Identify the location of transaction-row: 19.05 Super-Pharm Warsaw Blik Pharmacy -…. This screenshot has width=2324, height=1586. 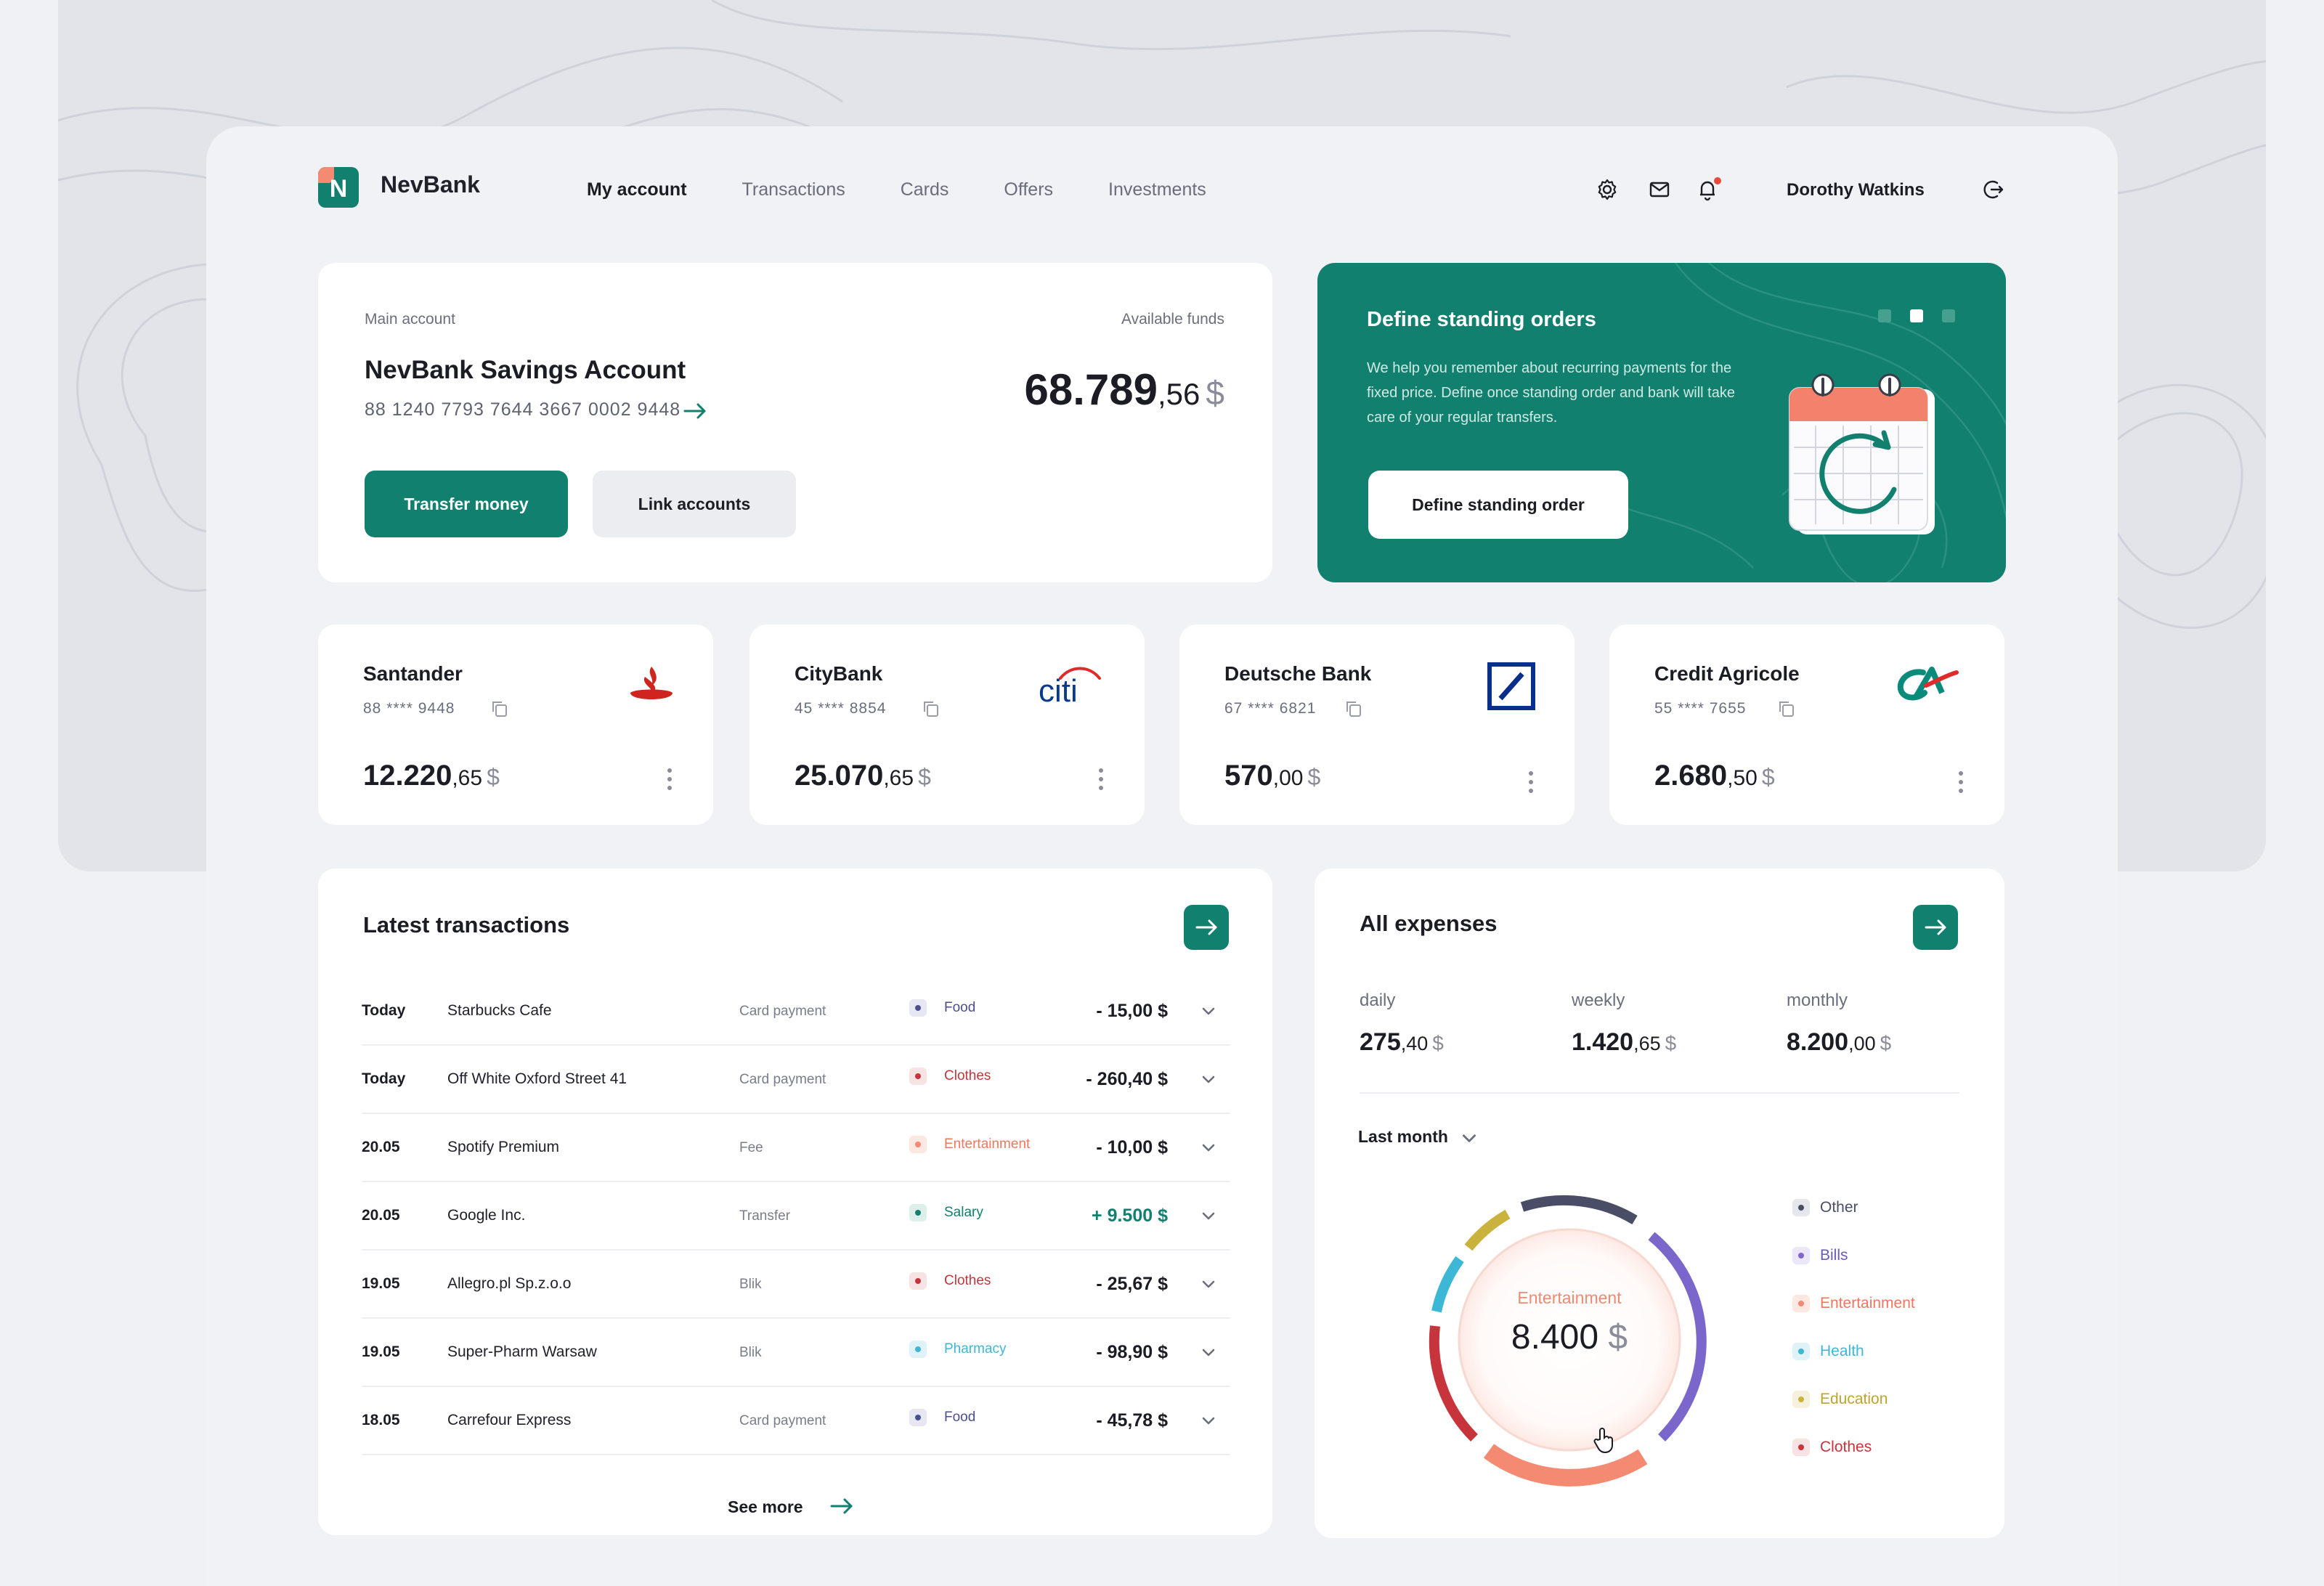
(796, 1353).